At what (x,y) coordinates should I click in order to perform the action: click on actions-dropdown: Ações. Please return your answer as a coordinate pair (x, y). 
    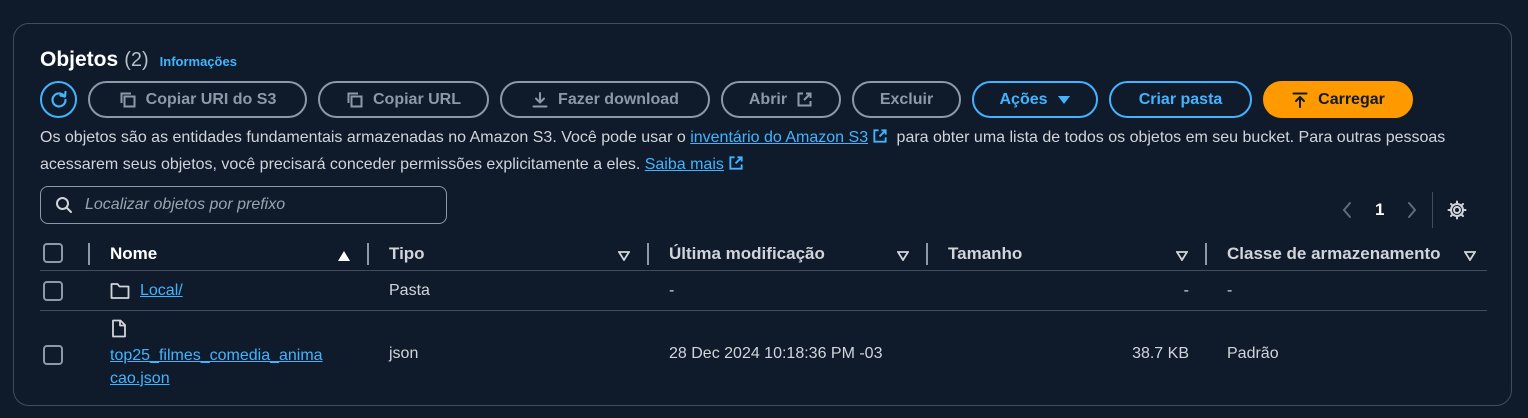
    Looking at the image, I should click on (1035, 99).